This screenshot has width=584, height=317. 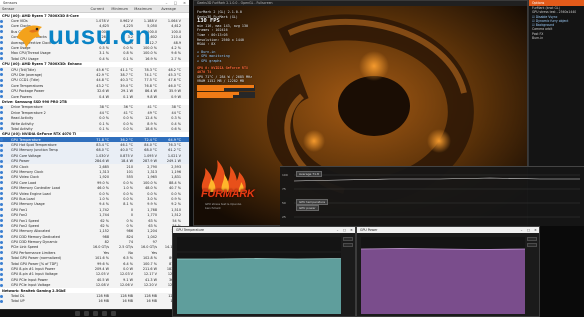 What do you see at coordinates (94, 295) in the screenshot?
I see `sensor-row: Total DL128 MB128 MB128 MB128 MB` at bounding box center [94, 295].